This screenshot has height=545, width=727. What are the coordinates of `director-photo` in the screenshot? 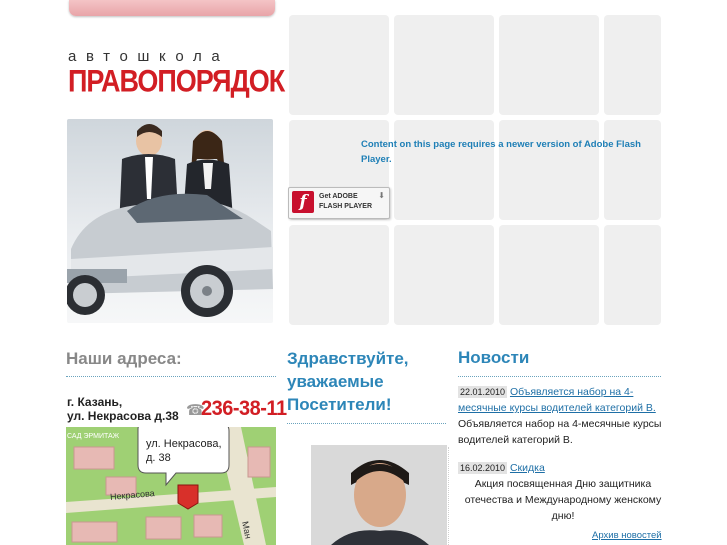 It's located at (379, 495).